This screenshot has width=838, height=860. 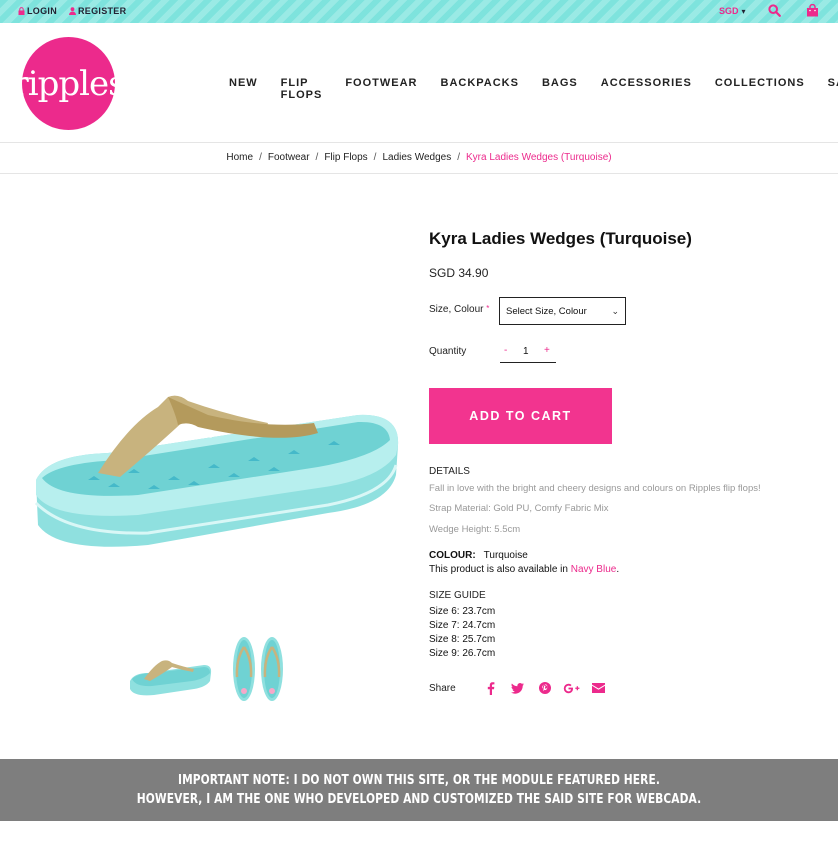 What do you see at coordinates (448, 351) in the screenshot?
I see `quantity-label: Quantity` at bounding box center [448, 351].